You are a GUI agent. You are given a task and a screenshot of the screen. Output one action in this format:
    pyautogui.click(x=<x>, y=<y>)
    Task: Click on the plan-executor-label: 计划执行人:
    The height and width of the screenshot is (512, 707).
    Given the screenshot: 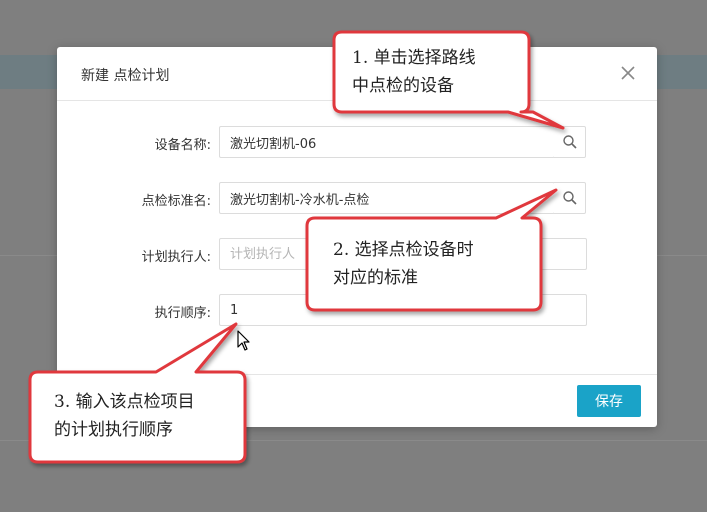 What is the action you would take?
    pyautogui.click(x=176, y=257)
    